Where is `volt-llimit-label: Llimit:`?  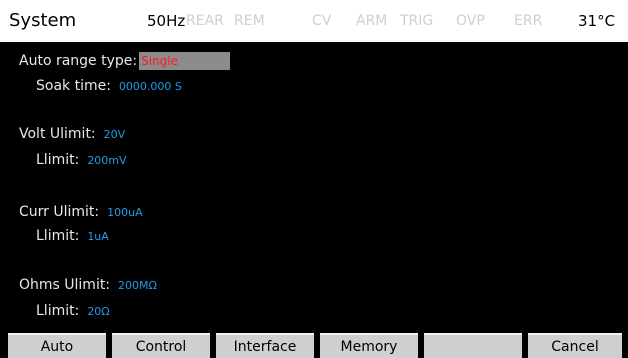
volt-llimit-label: Llimit: is located at coordinates (58, 160).